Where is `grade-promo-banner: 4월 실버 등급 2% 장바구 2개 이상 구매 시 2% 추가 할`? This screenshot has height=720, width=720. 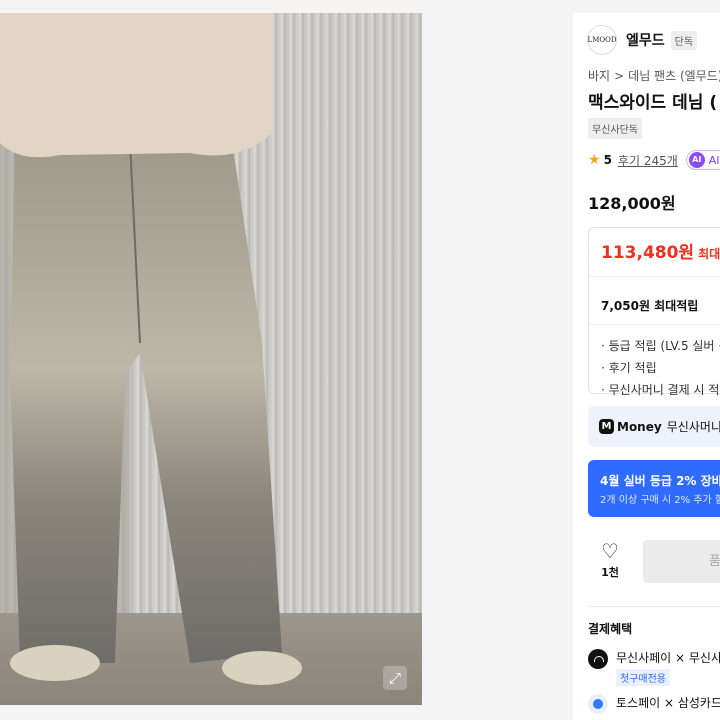
grade-promo-banner: 4월 실버 등급 2% 장바구 2개 이상 구매 시 2% 추가 할 is located at coordinates (654, 488).